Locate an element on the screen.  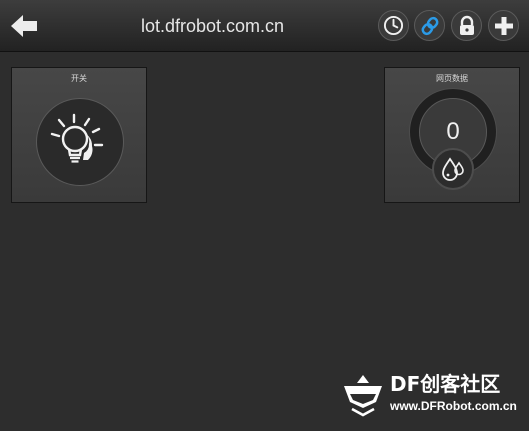
add-button is located at coordinates (503, 25).